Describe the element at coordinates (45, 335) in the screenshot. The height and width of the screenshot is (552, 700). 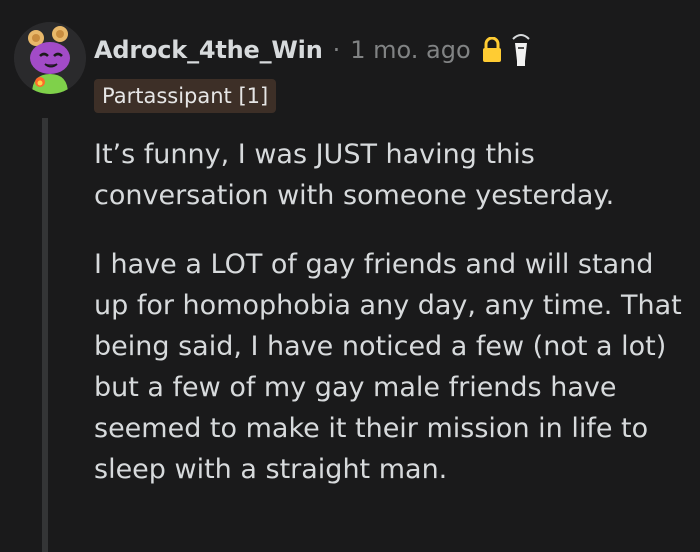
I see `thread-line` at that location.